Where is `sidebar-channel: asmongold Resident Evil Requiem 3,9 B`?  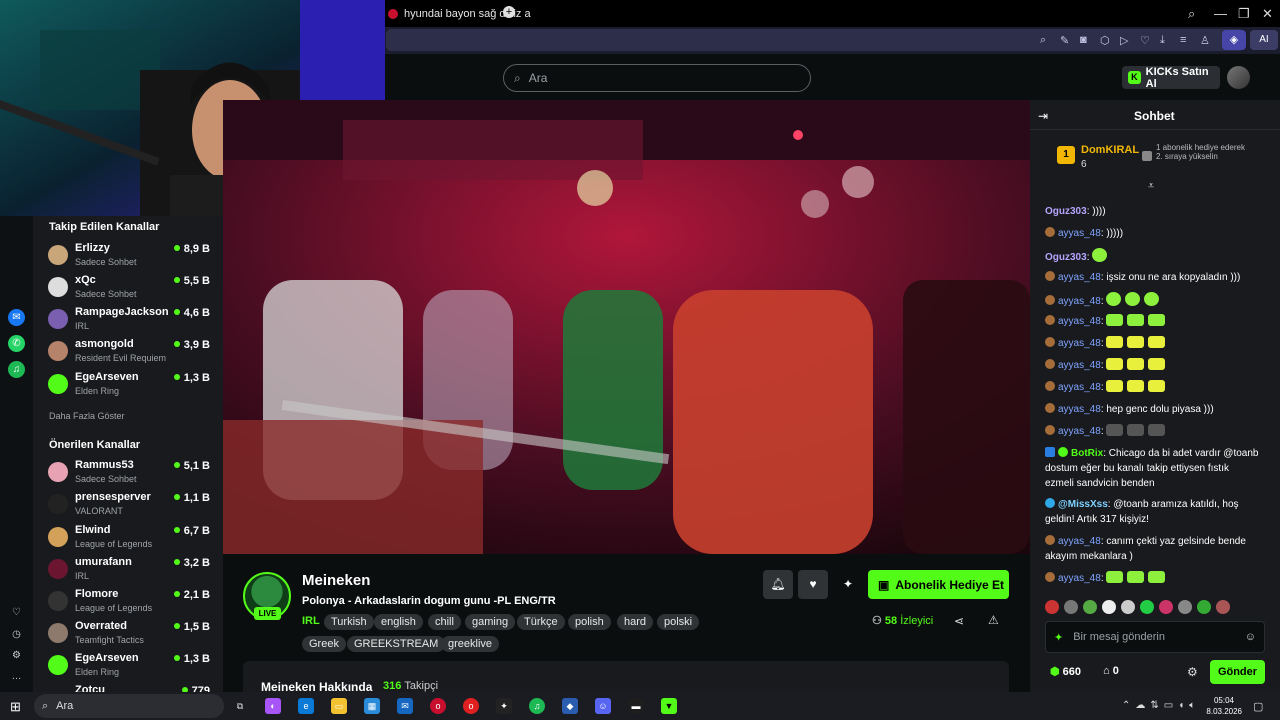
sidebar-channel: asmongold Resident Evil Requiem 3,9 B is located at coordinates (133, 352).